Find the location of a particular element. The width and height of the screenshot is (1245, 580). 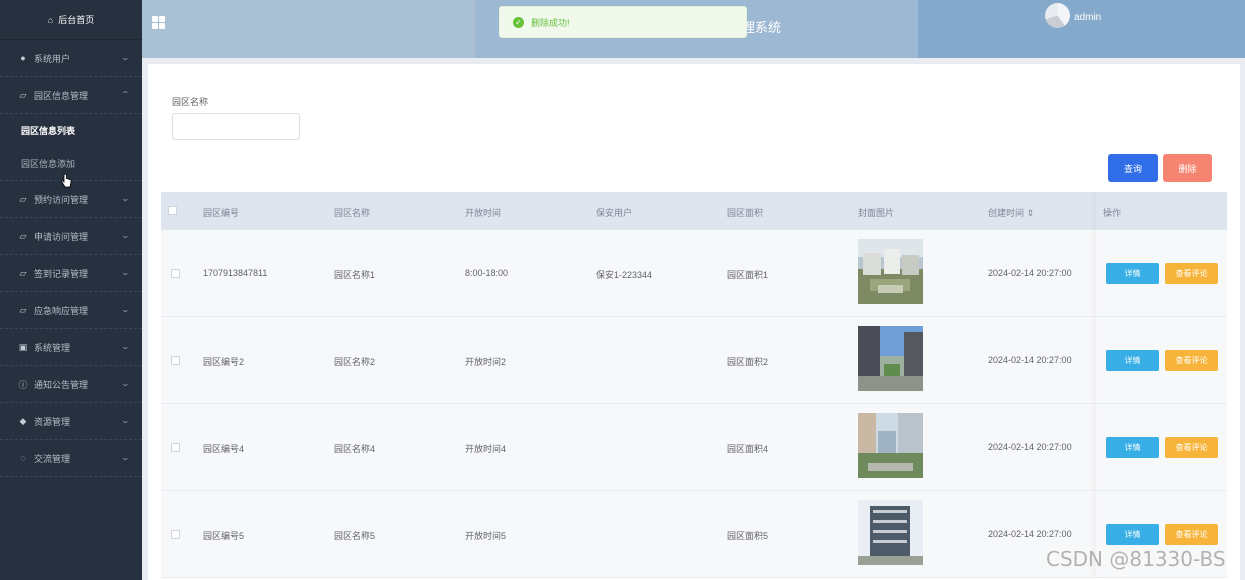

sidebar-subitem-label: 园区信息添加 is located at coordinates (48, 164).